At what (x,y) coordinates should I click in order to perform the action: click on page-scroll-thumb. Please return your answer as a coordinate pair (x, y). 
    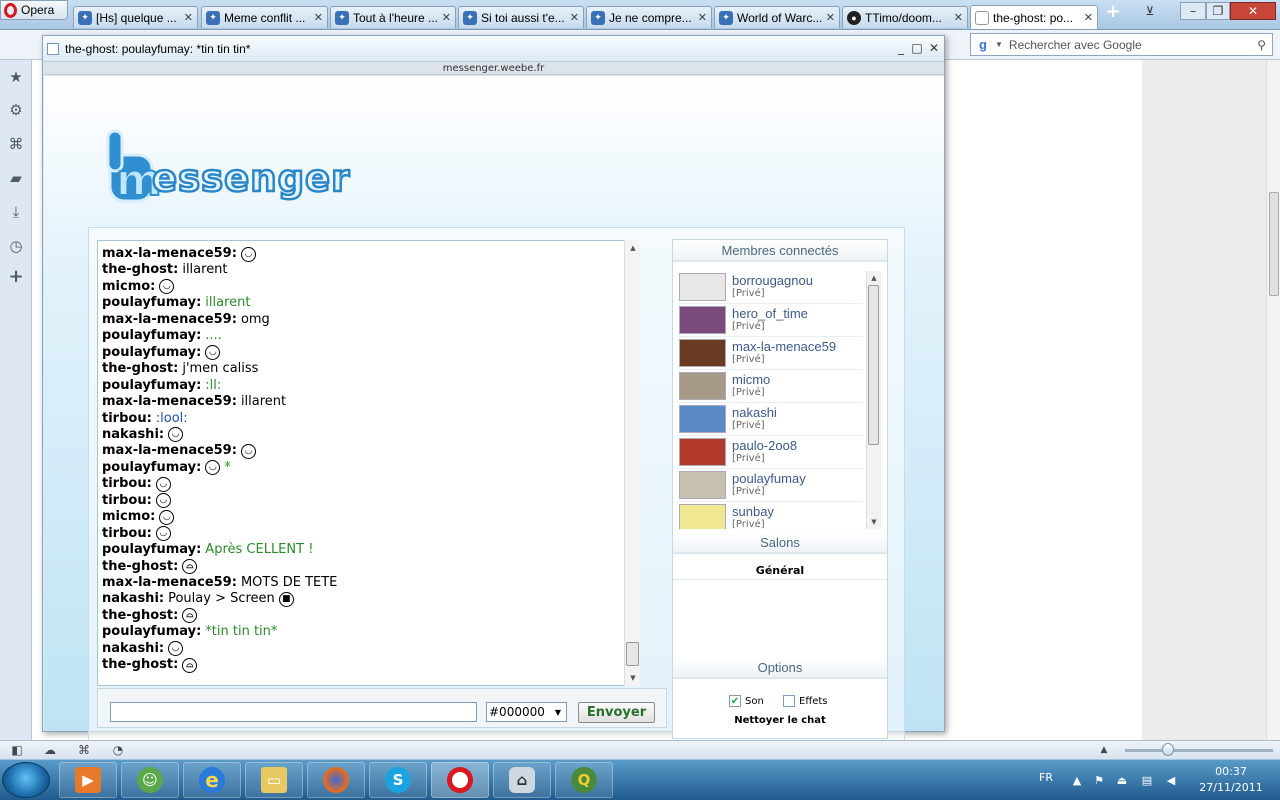
    Looking at the image, I should click on (1274, 244).